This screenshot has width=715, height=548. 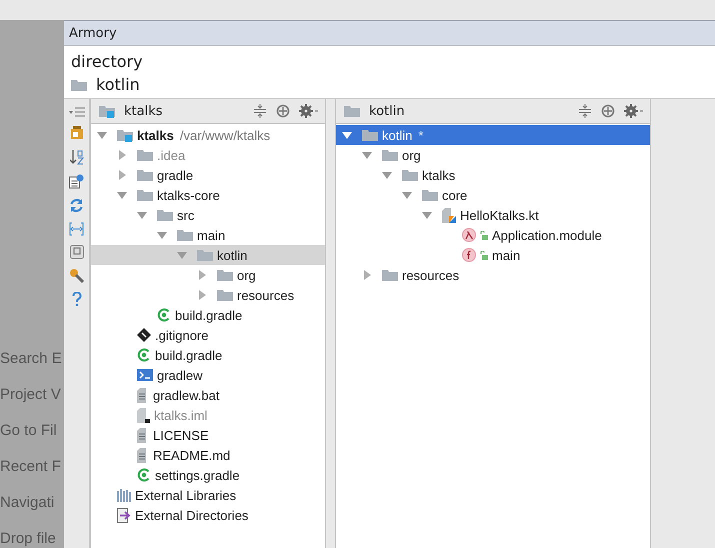 I want to click on tree-item: ktalks /var/www/ktalks, so click(x=208, y=135).